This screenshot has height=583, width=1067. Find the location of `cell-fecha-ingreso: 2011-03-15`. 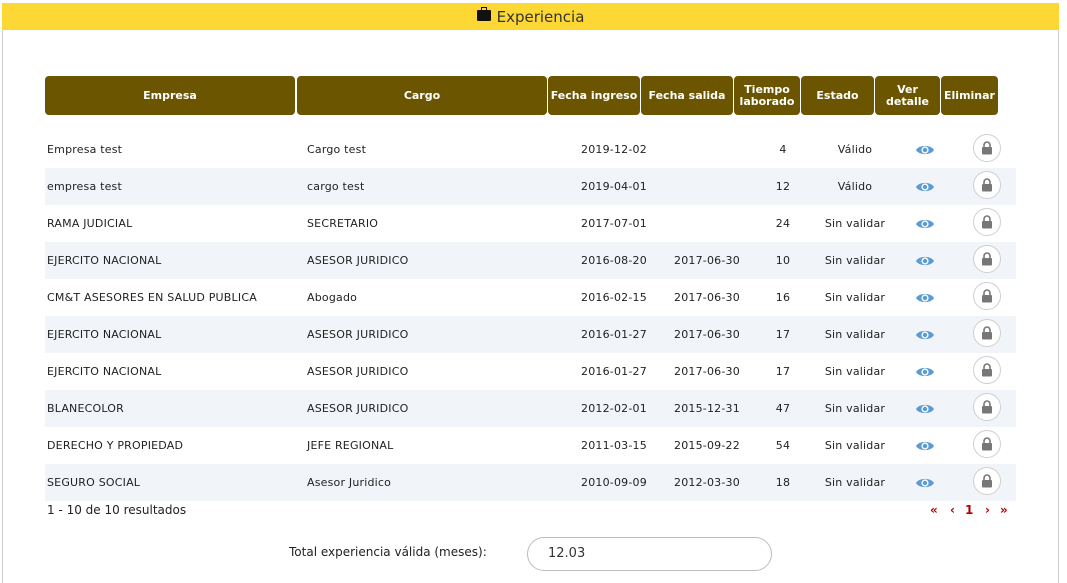

cell-fecha-ingreso: 2011-03-15 is located at coordinates (614, 445).